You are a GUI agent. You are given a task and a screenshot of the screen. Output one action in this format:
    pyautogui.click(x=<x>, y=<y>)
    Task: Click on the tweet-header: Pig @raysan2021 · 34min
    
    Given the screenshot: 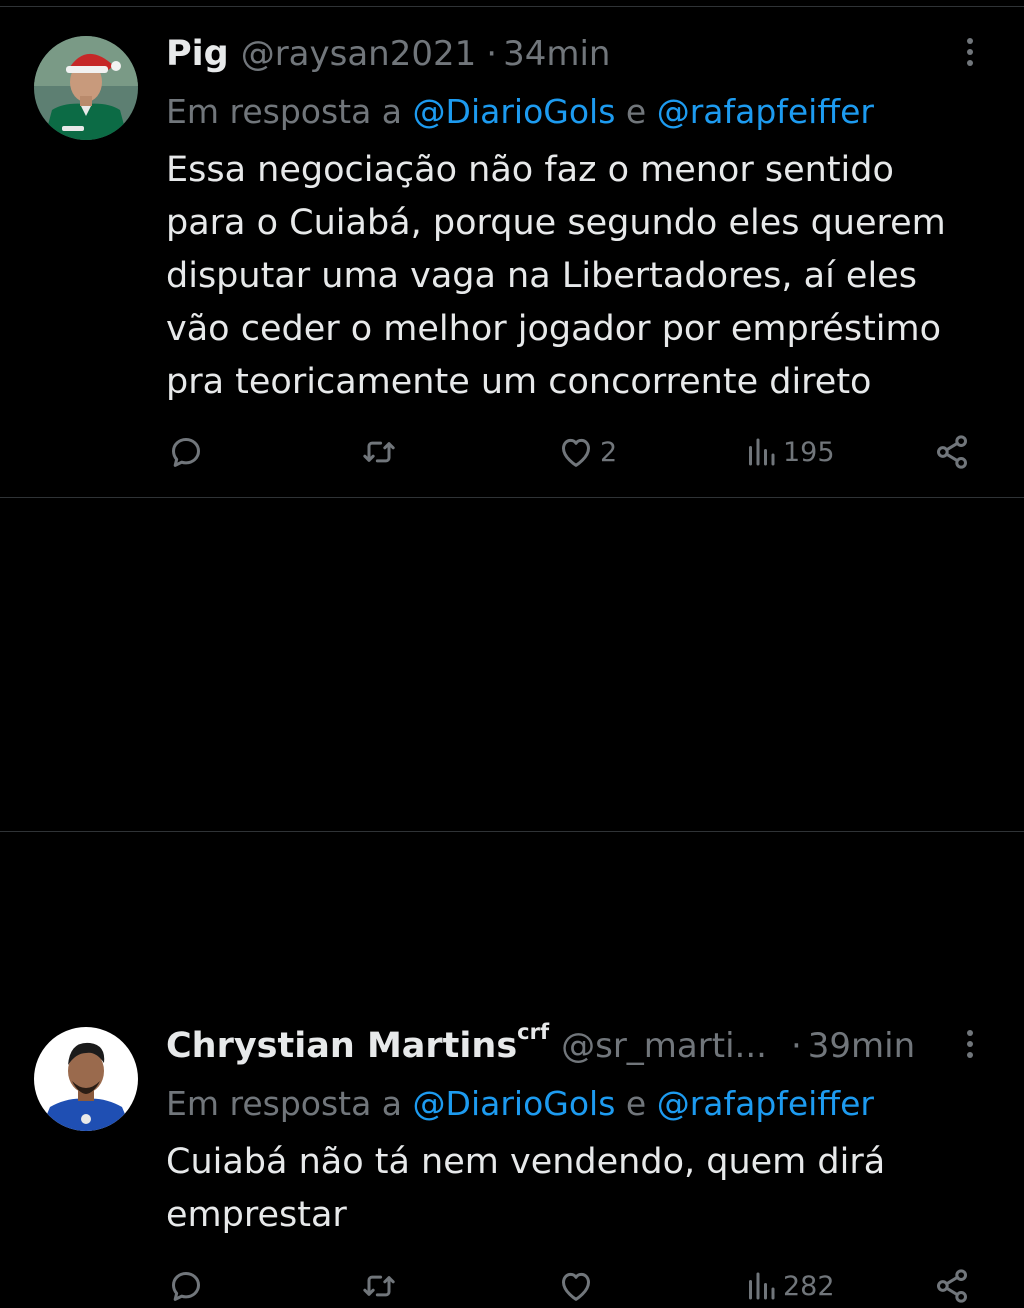 What is the action you would take?
    pyautogui.click(x=580, y=54)
    